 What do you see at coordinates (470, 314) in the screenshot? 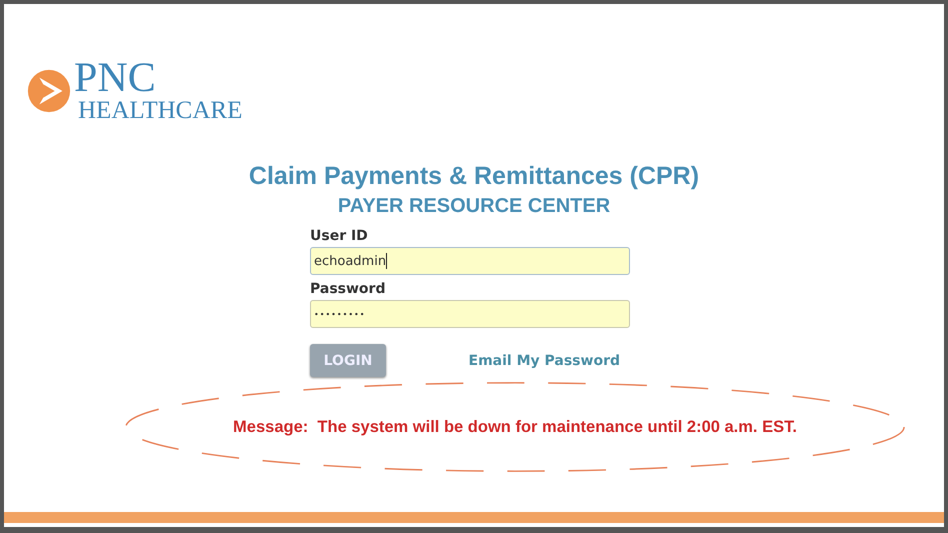
I see `input-field: •••••••••` at bounding box center [470, 314].